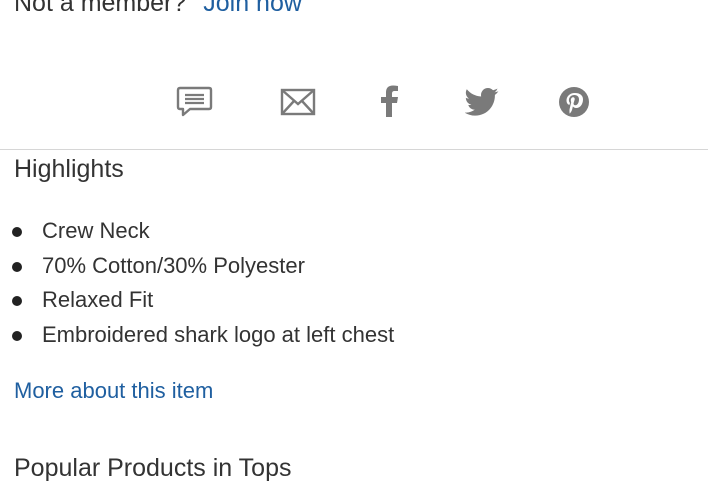 Image resolution: width=708 pixels, height=500 pixels. I want to click on sms-share-button, so click(195, 102).